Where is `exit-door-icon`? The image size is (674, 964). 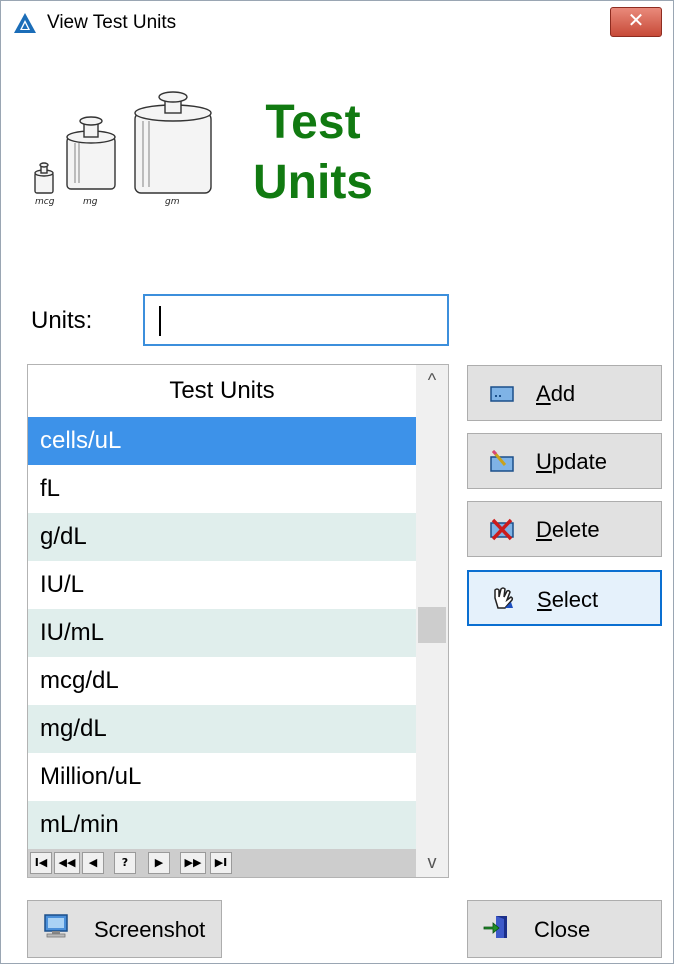 exit-door-icon is located at coordinates (495, 927).